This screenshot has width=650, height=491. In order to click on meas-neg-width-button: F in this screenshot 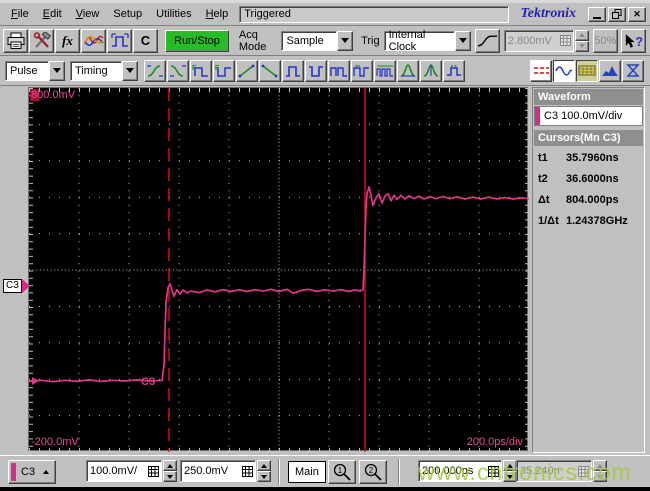, I will do `click(224, 70)`.